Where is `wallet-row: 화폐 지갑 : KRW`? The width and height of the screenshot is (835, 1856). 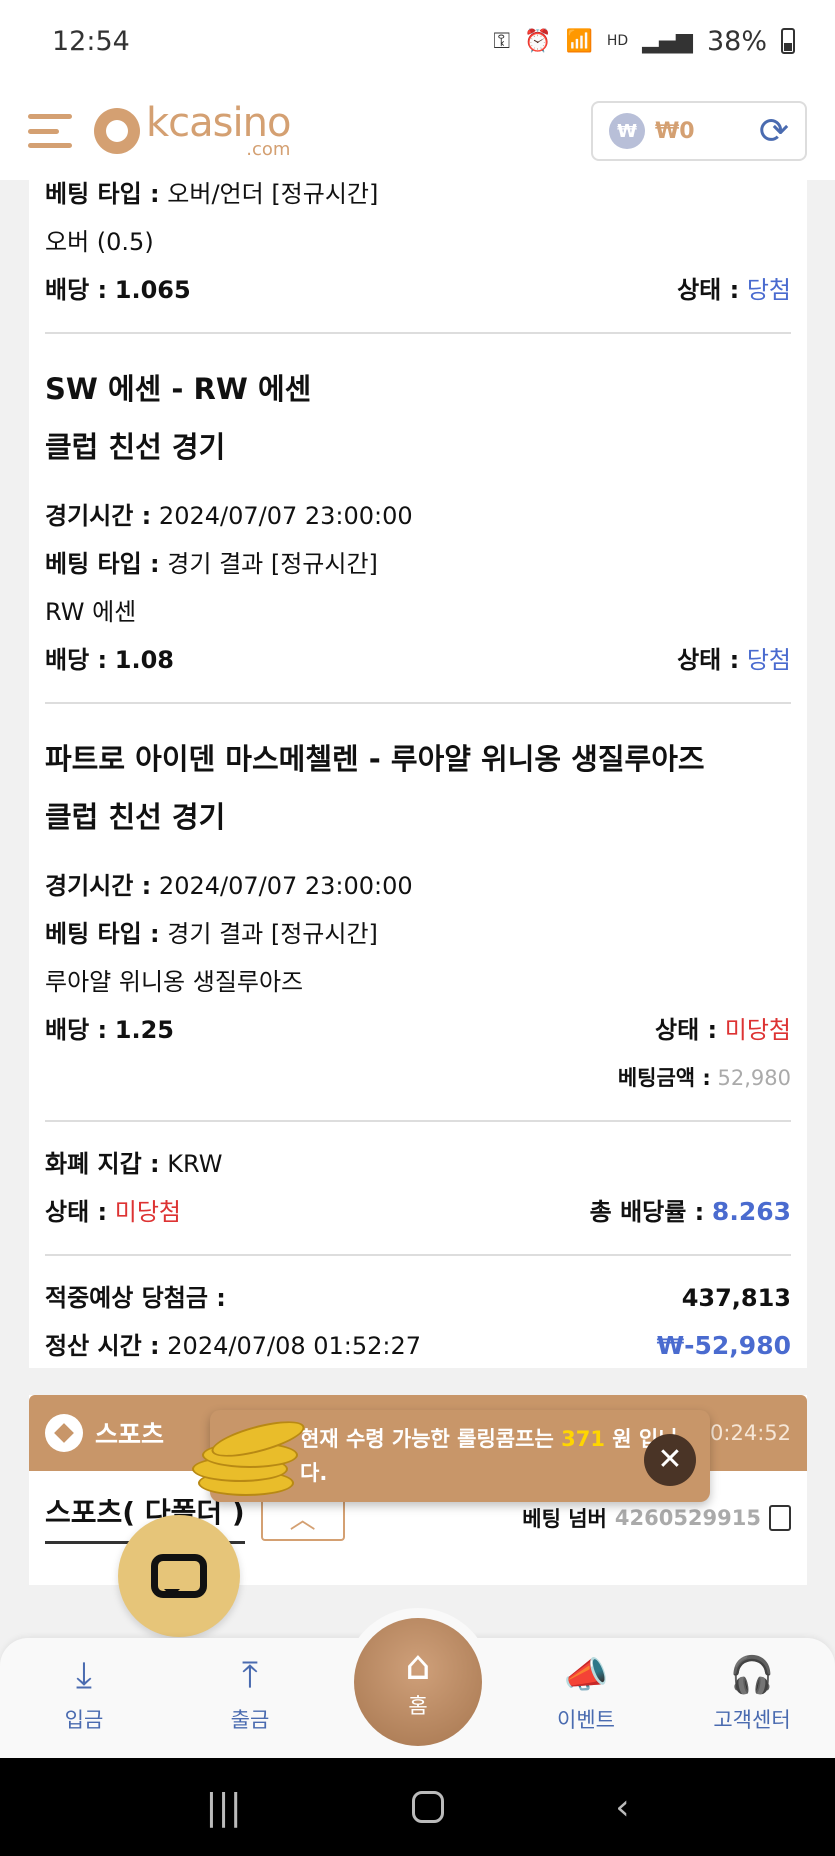
wallet-row: 화폐 지갑 : KRW is located at coordinates (134, 1164).